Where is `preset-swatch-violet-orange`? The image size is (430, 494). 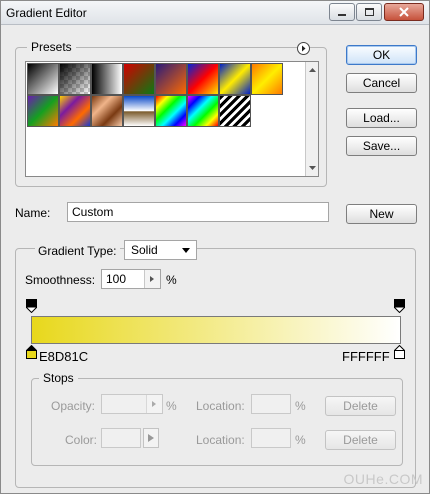 preset-swatch-violet-orange is located at coordinates (171, 79).